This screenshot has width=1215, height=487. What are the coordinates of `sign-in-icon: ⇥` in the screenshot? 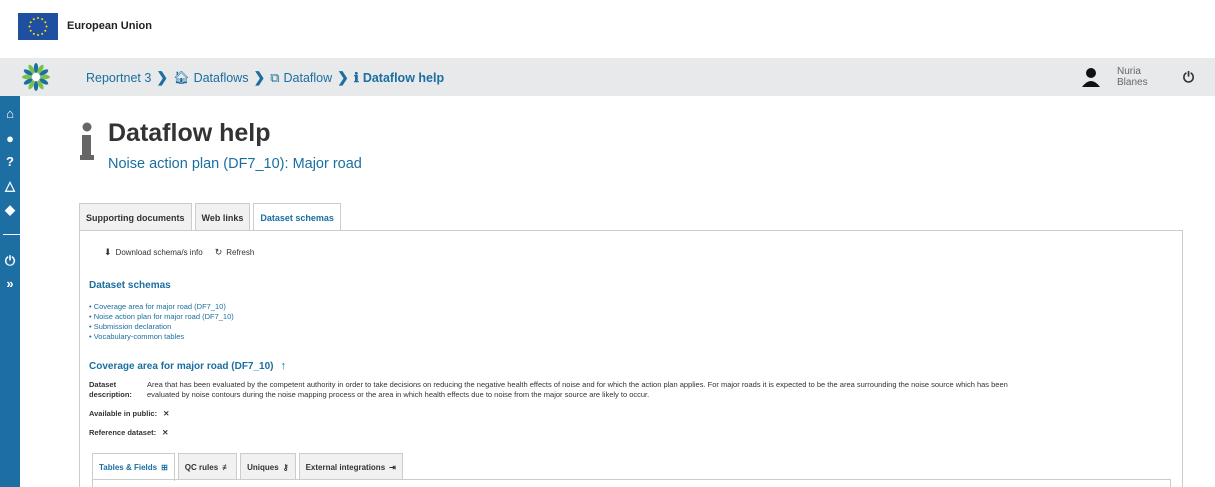 It's located at (392, 467).